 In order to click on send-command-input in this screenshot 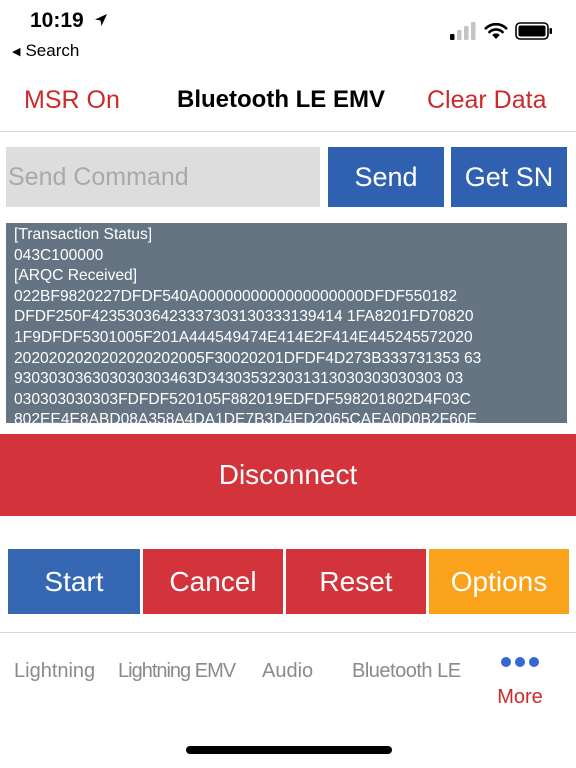, I will do `click(163, 177)`.